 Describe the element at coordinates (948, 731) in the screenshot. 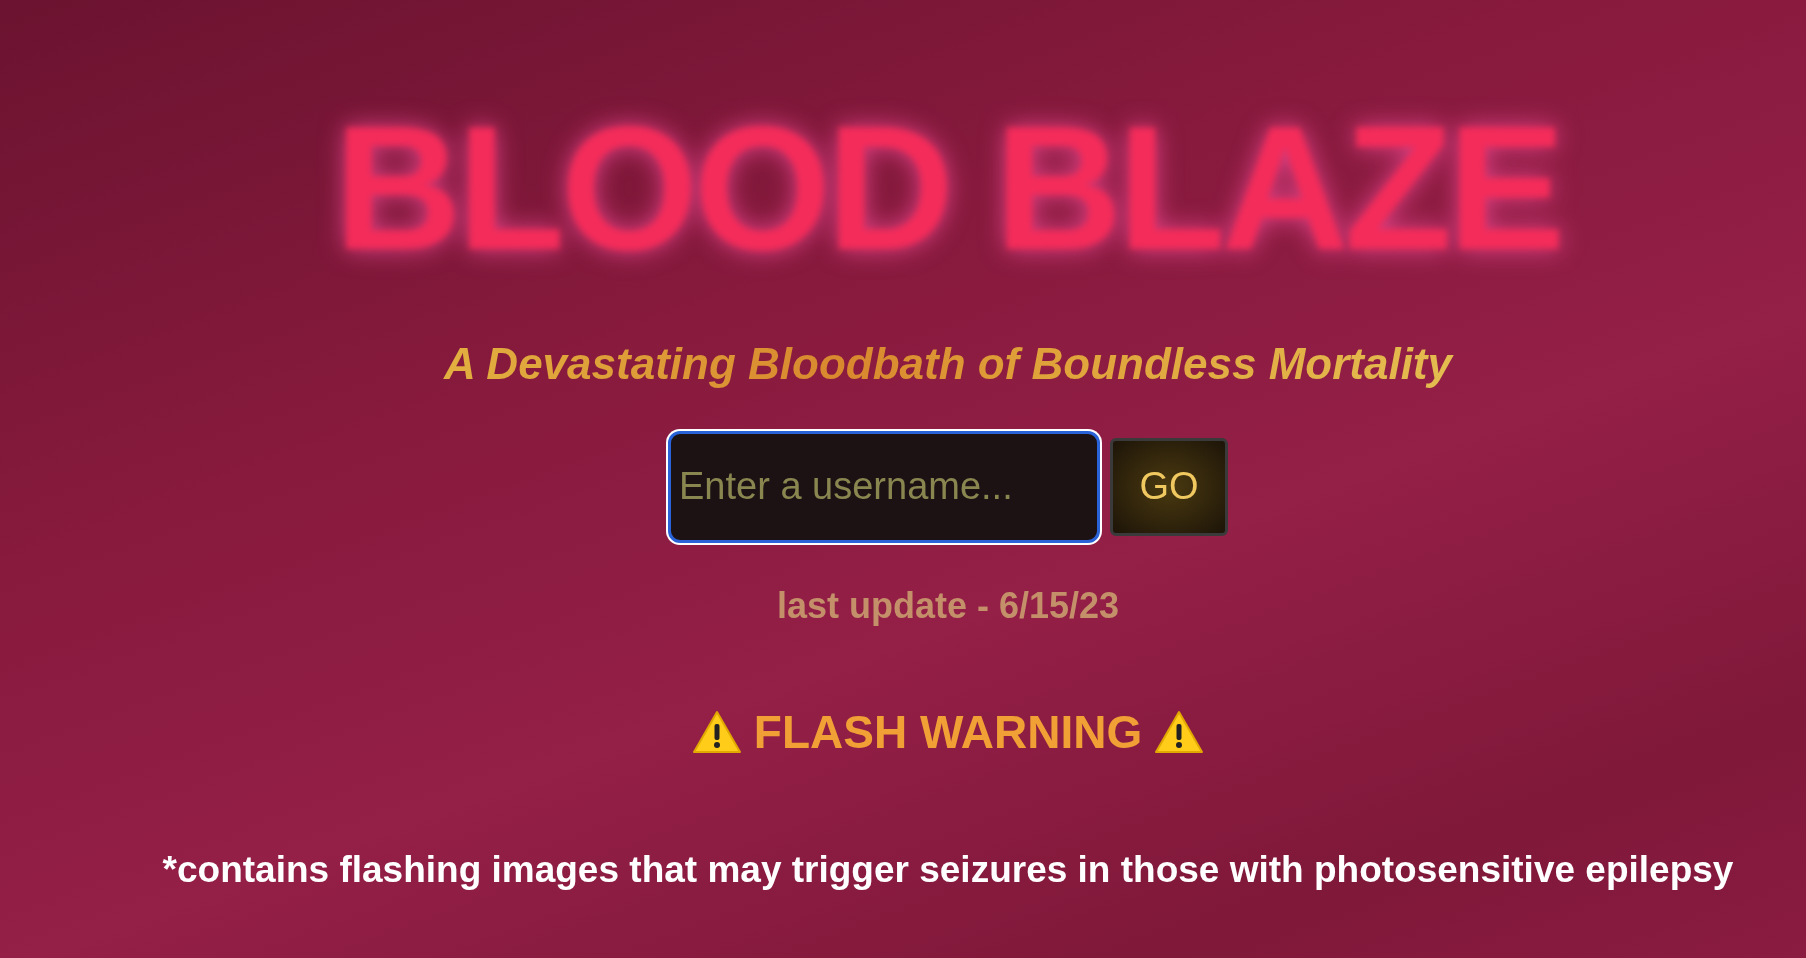

I see `warning-heading: FLASH WARNING` at that location.